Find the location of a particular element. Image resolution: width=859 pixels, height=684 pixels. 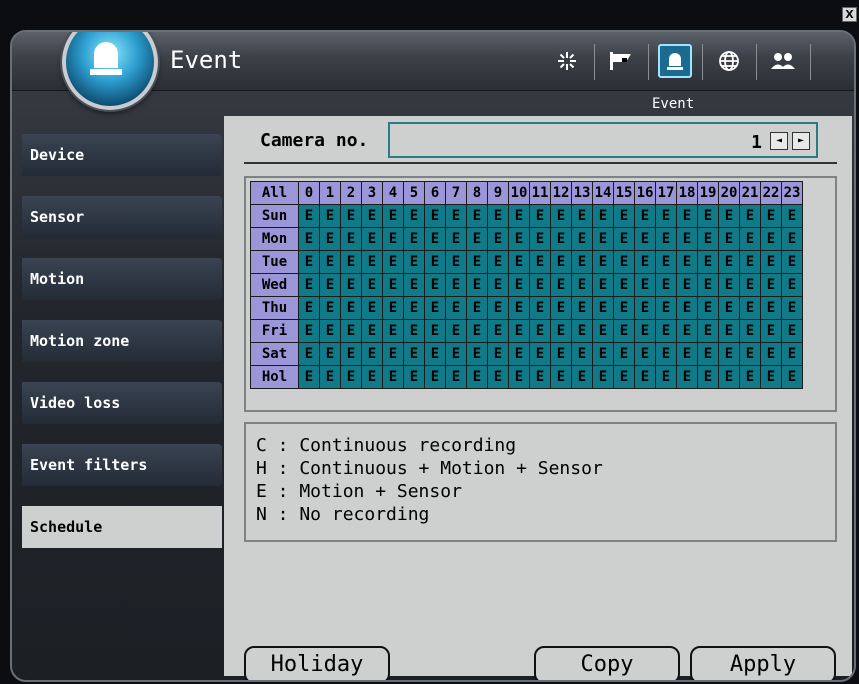

day-label-cell: Hol is located at coordinates (274, 377).